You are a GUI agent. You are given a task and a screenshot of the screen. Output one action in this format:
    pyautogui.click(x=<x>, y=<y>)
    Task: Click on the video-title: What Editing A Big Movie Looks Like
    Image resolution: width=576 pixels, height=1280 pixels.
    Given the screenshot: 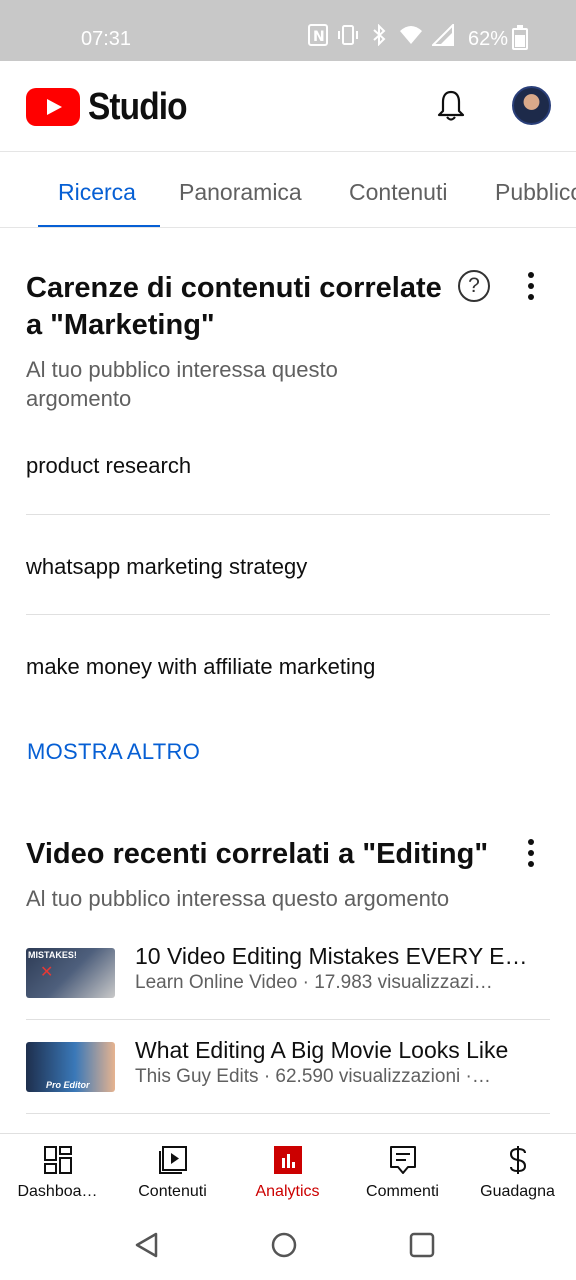 What is the action you would take?
    pyautogui.click(x=322, y=1050)
    